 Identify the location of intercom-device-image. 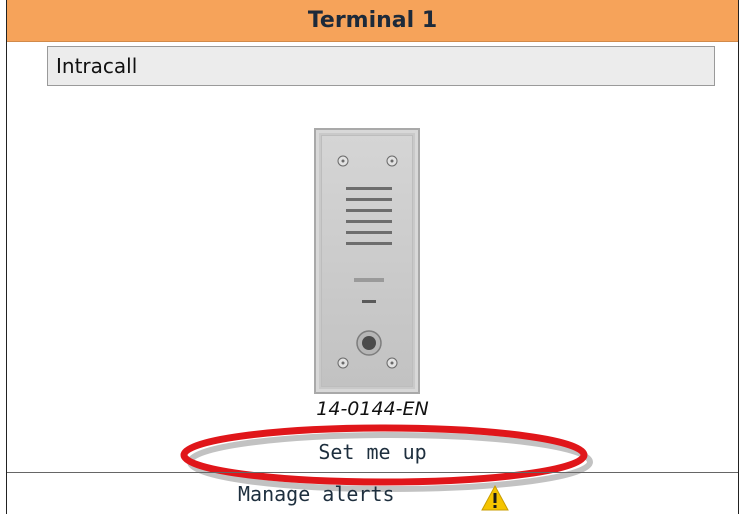
(367, 261).